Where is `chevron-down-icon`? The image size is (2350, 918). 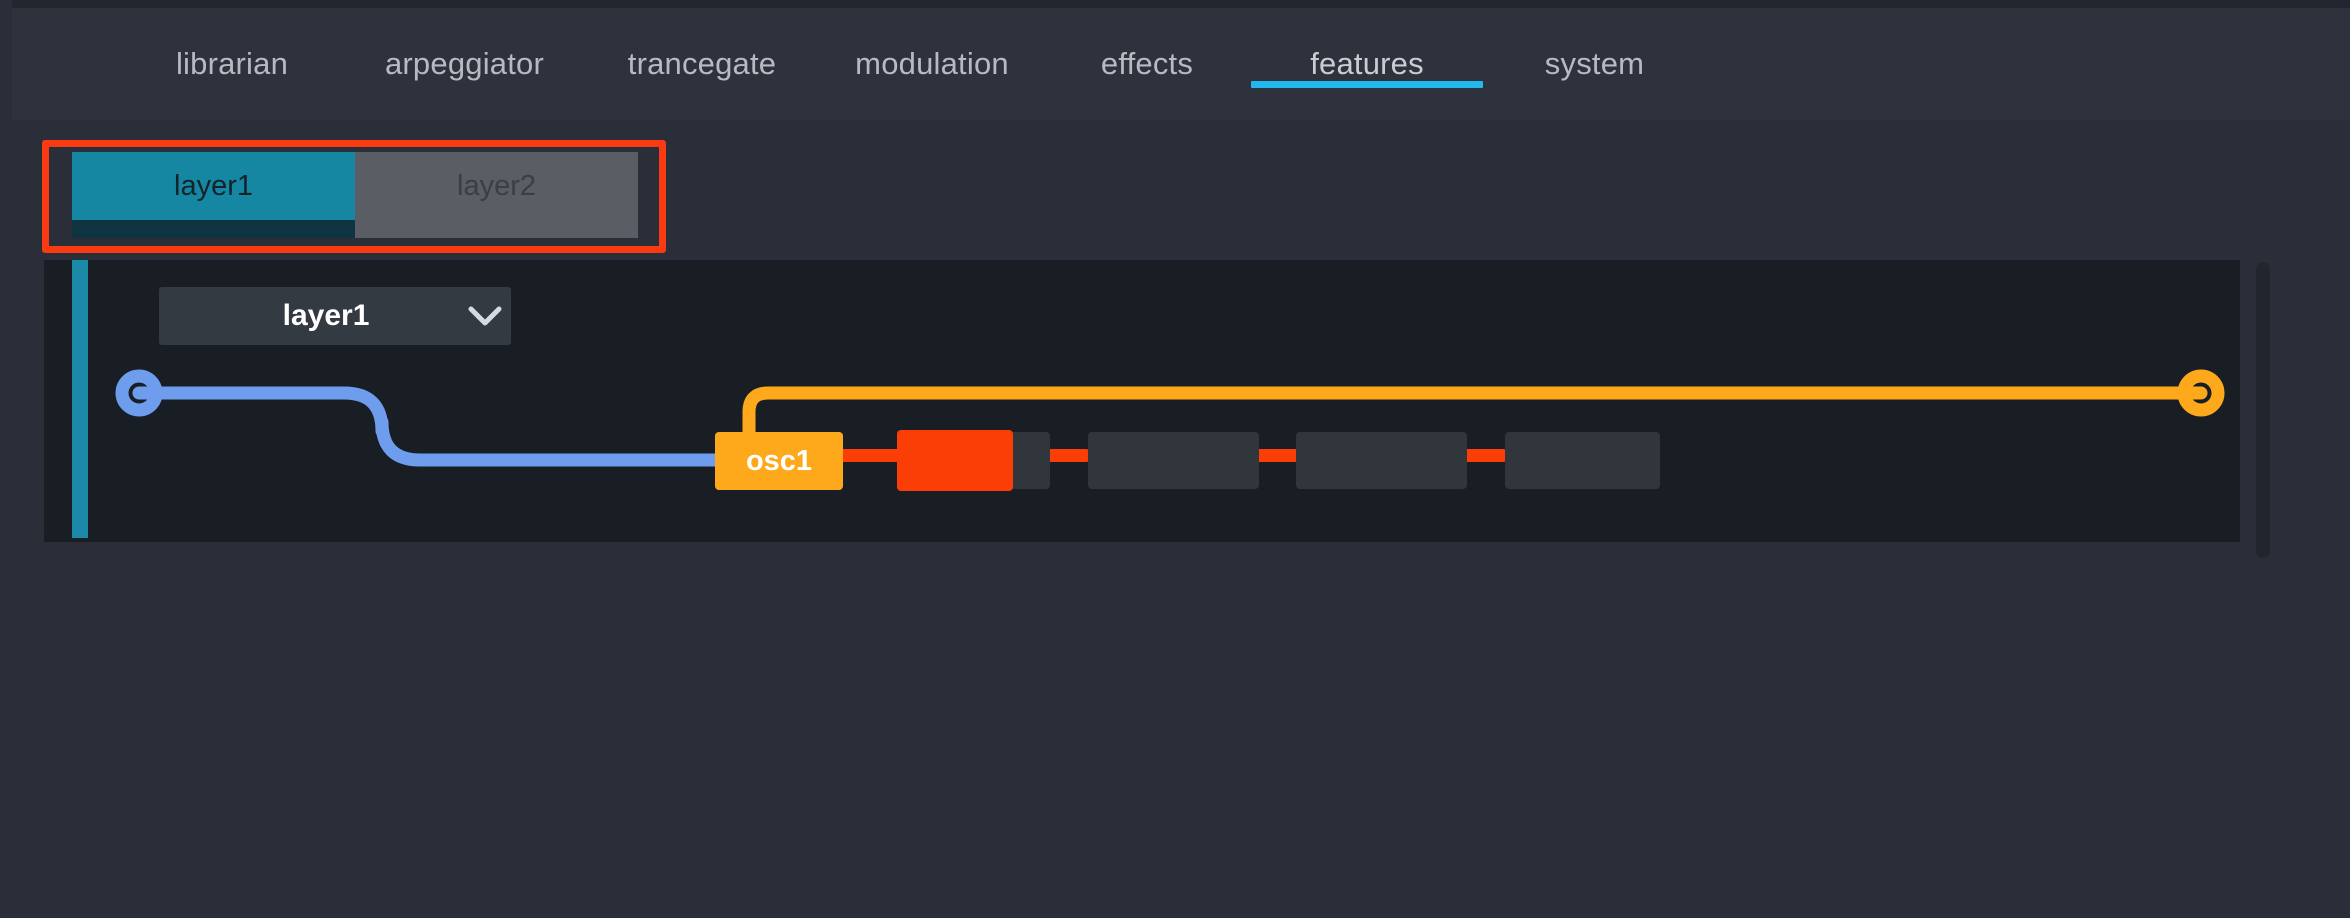 chevron-down-icon is located at coordinates (485, 316).